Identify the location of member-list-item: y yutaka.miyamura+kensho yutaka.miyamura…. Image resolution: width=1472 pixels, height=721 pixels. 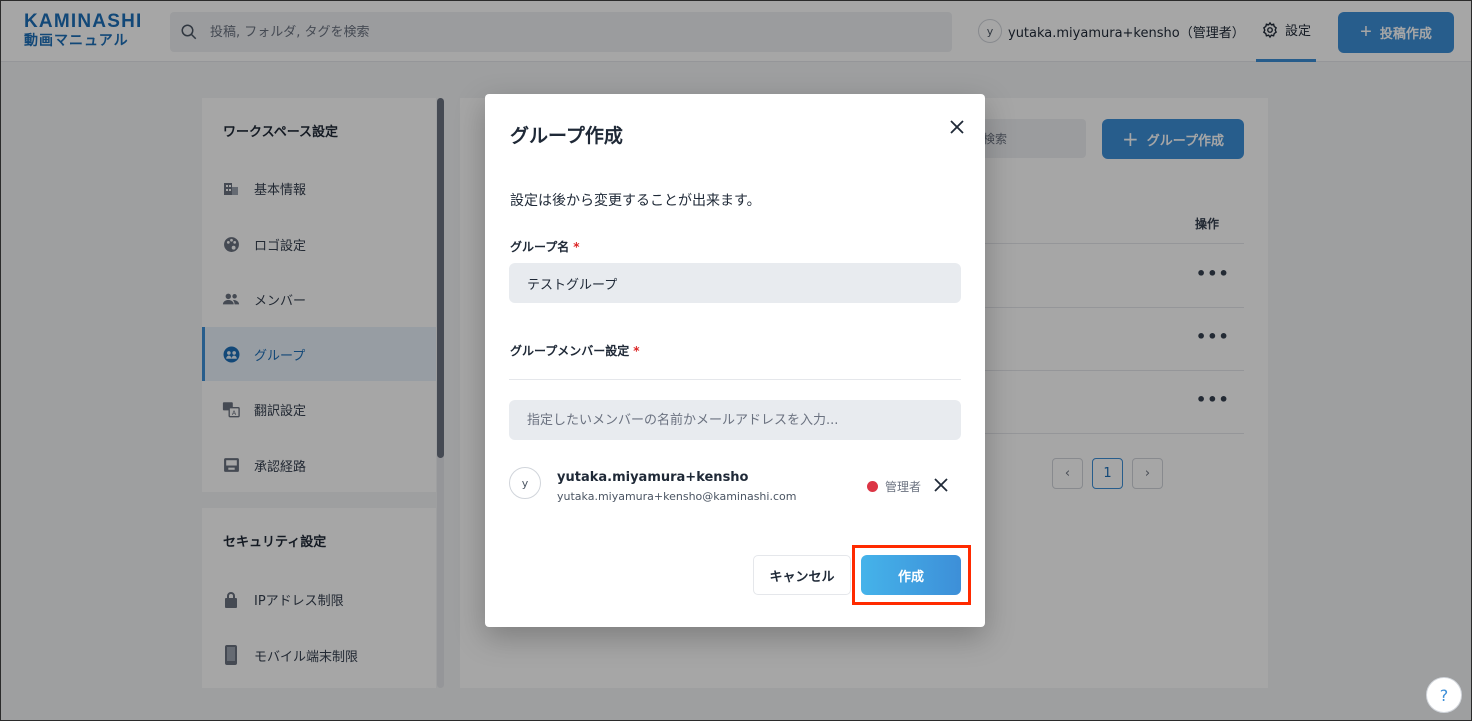
(735, 487).